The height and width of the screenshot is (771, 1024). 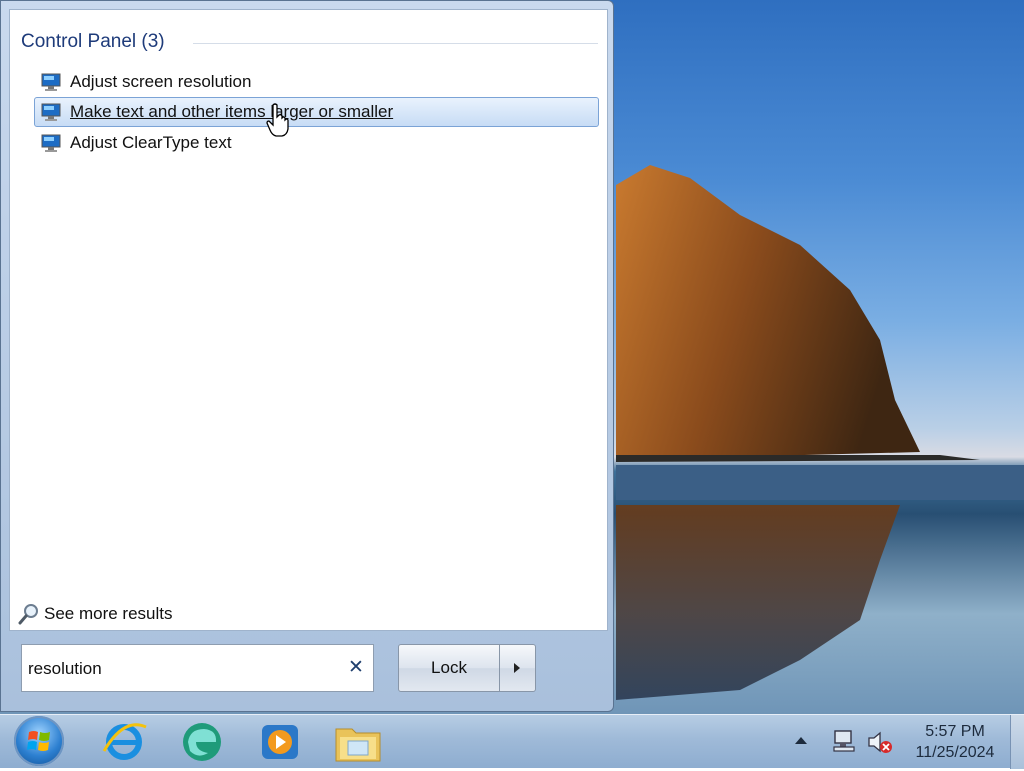 What do you see at coordinates (28, 614) in the screenshot?
I see `magnifier-icon` at bounding box center [28, 614].